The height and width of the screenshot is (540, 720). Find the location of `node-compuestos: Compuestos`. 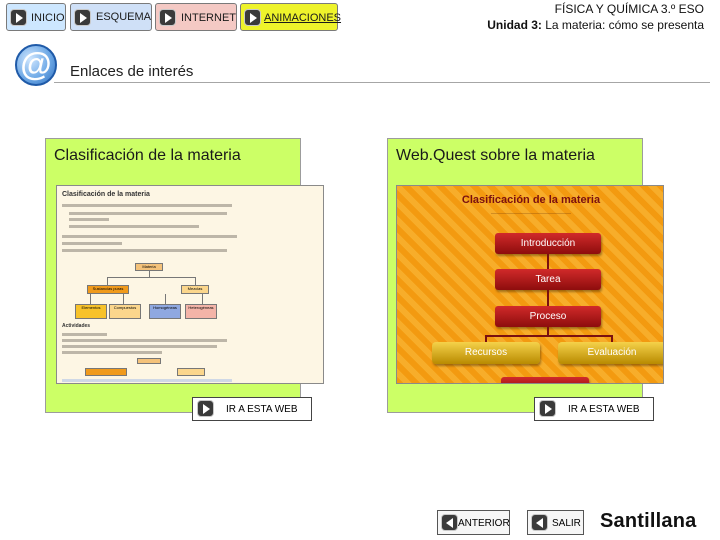

node-compuestos: Compuestos is located at coordinates (125, 311).